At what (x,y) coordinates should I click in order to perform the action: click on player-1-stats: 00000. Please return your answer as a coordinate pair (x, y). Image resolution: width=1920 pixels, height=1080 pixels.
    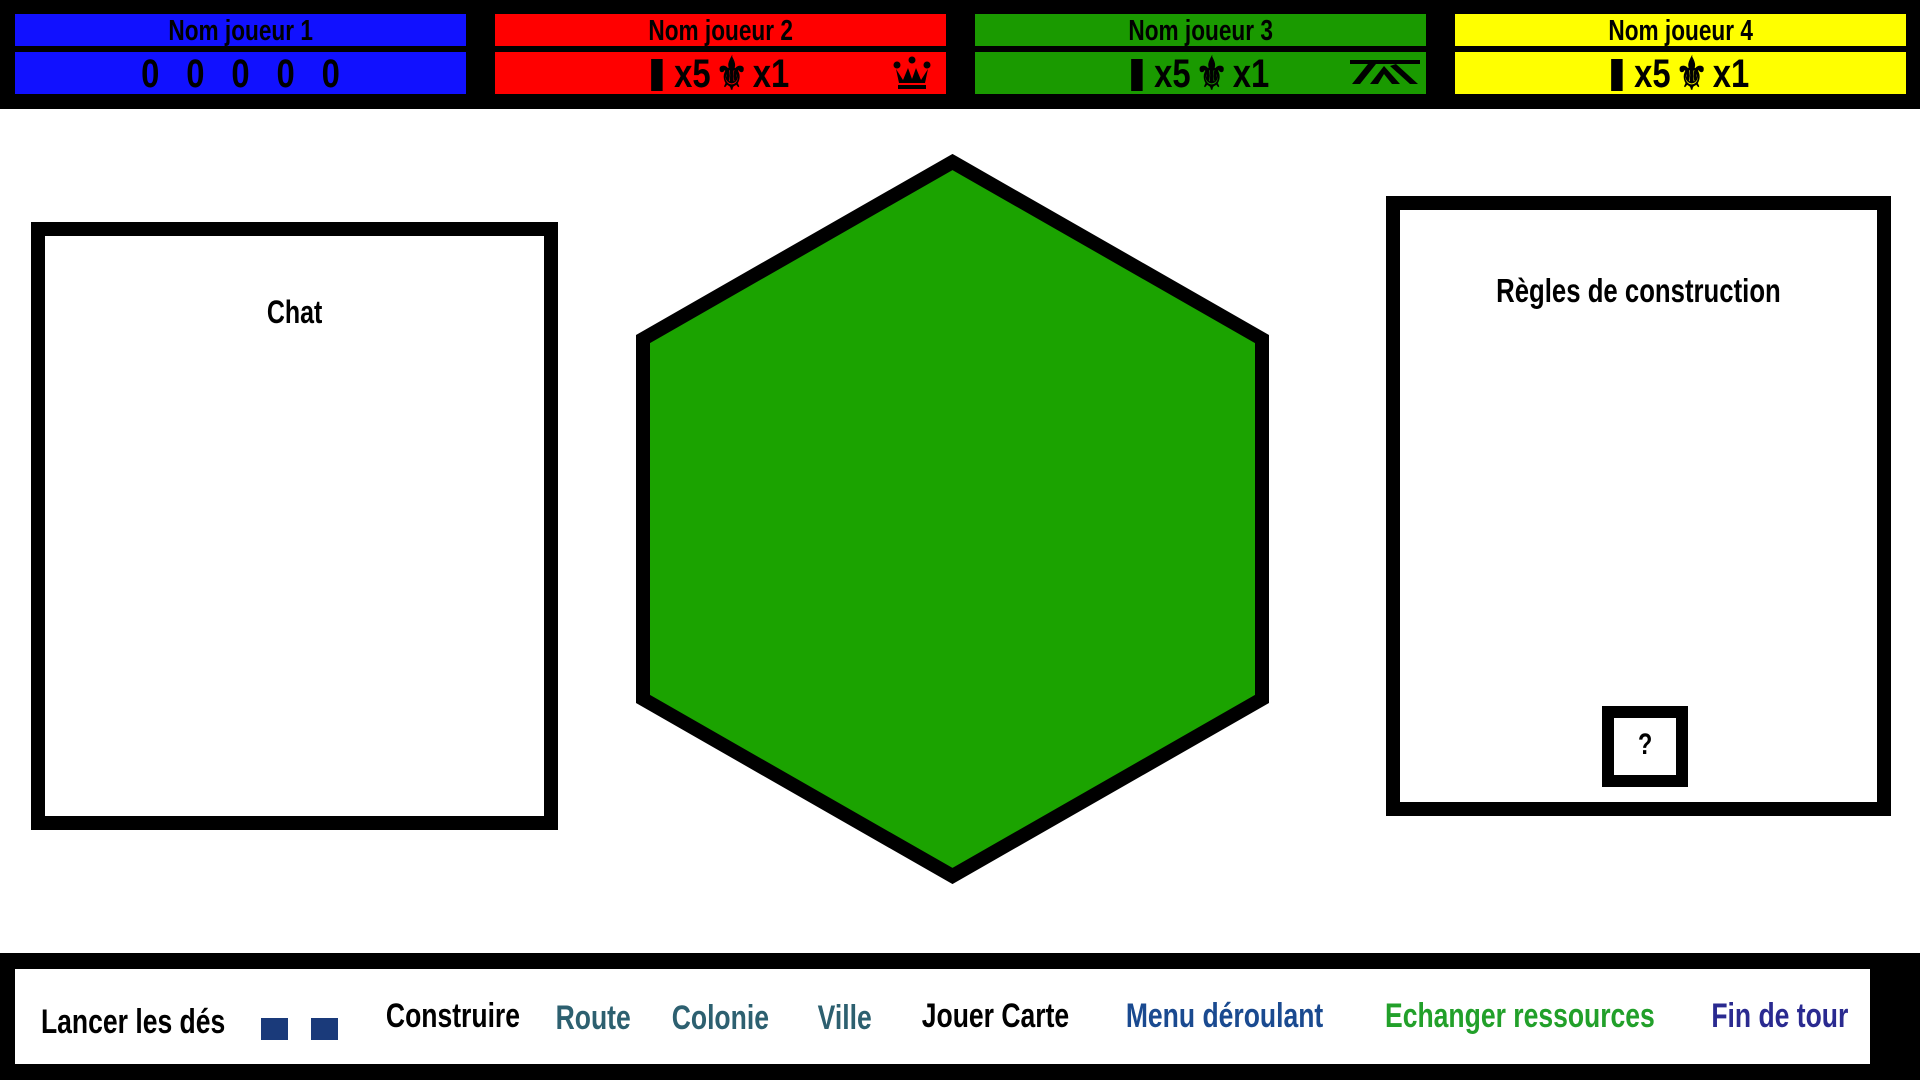
    Looking at the image, I should click on (240, 74).